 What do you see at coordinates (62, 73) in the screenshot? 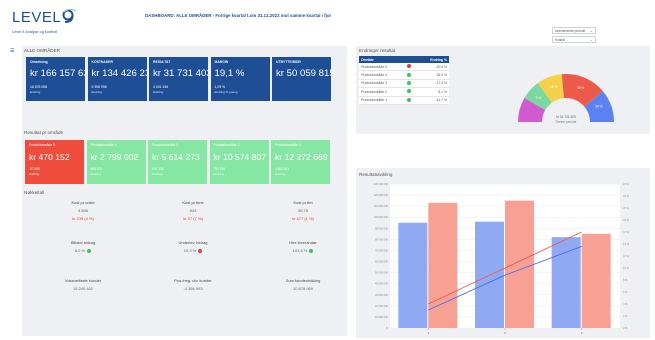
I see `kpi-value: kr 166 157 638` at bounding box center [62, 73].